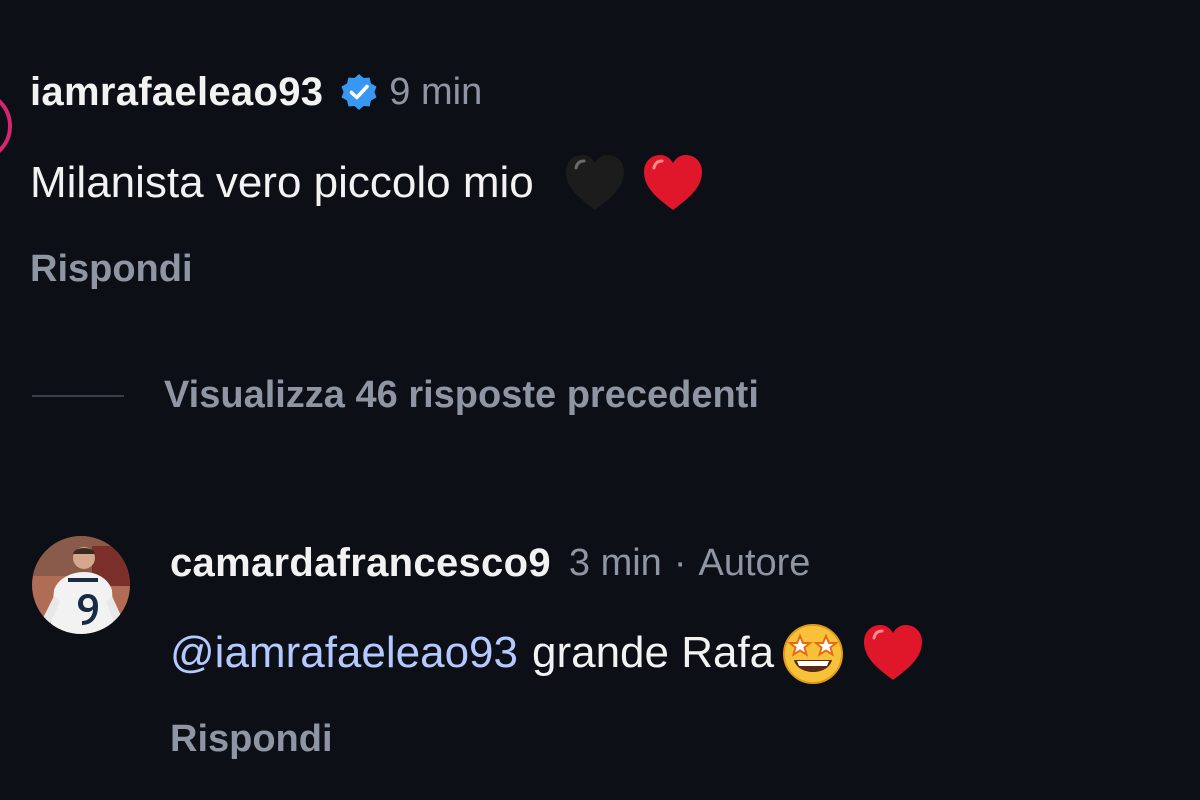 The image size is (1200, 800). I want to click on comment-header: iamrafaeleao93 9 min, so click(256, 92).